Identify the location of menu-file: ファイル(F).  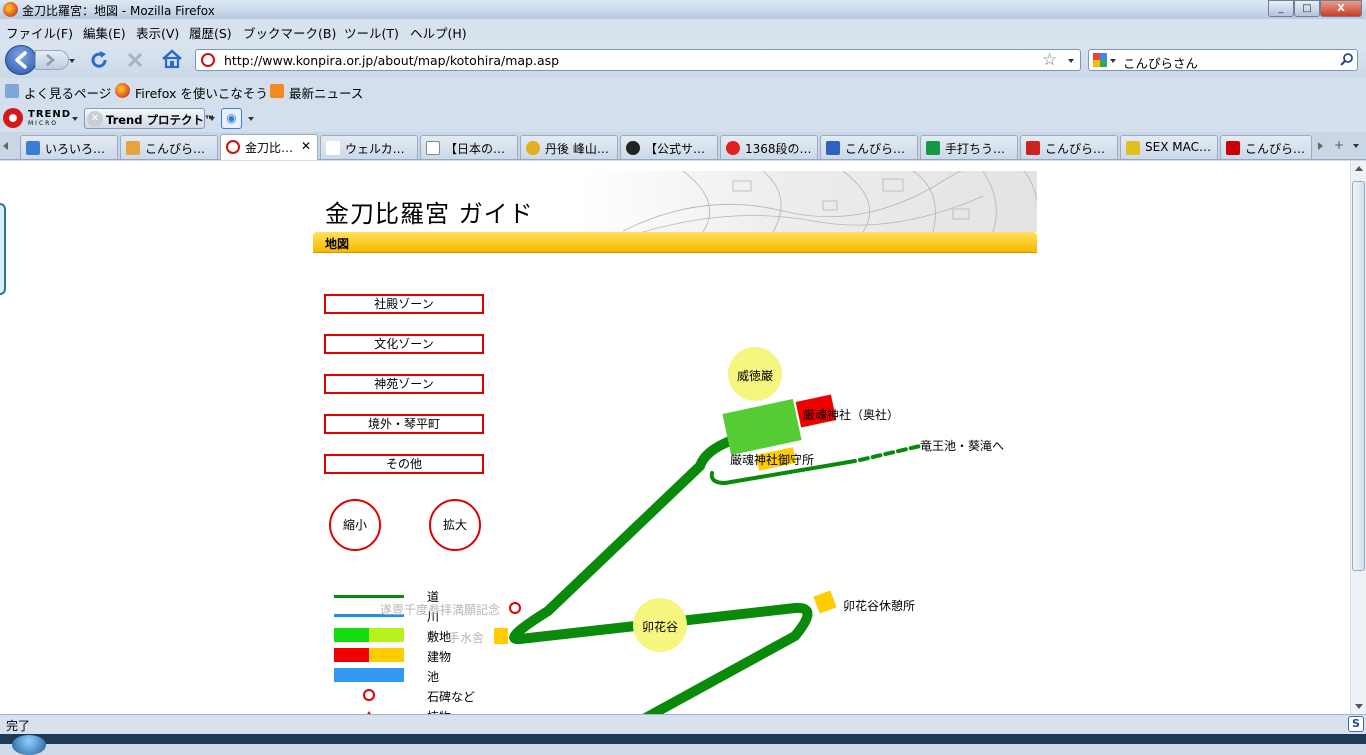
(39, 32).